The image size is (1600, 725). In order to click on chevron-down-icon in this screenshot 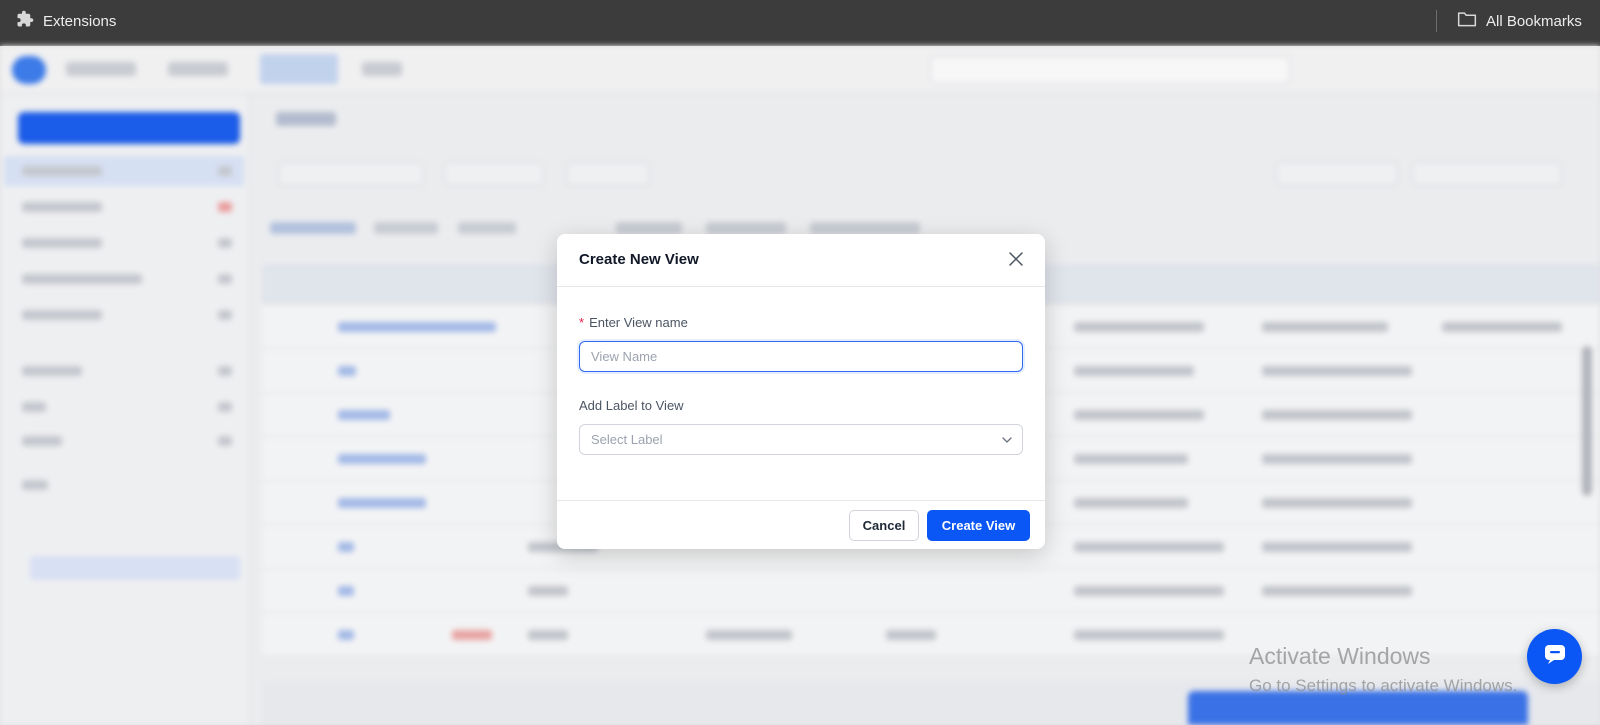, I will do `click(1007, 441)`.